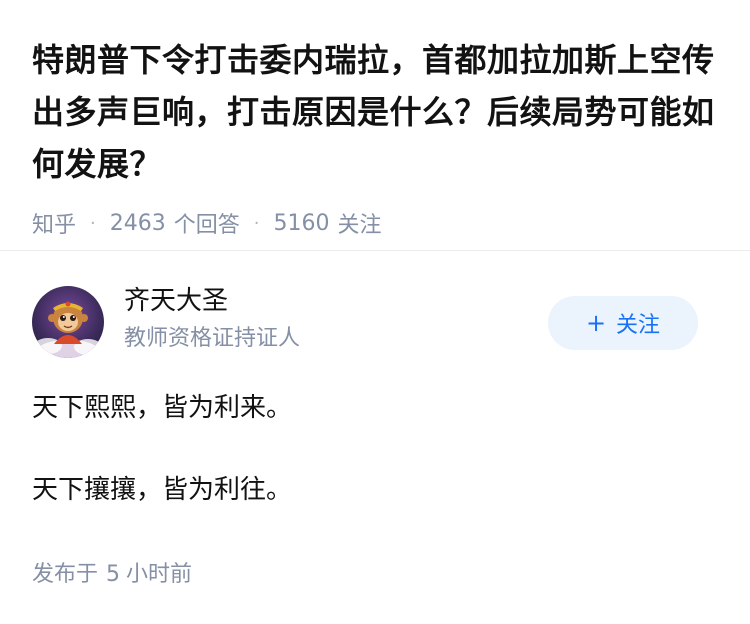  What do you see at coordinates (359, 225) in the screenshot?
I see `follower-count-label: 关注` at bounding box center [359, 225].